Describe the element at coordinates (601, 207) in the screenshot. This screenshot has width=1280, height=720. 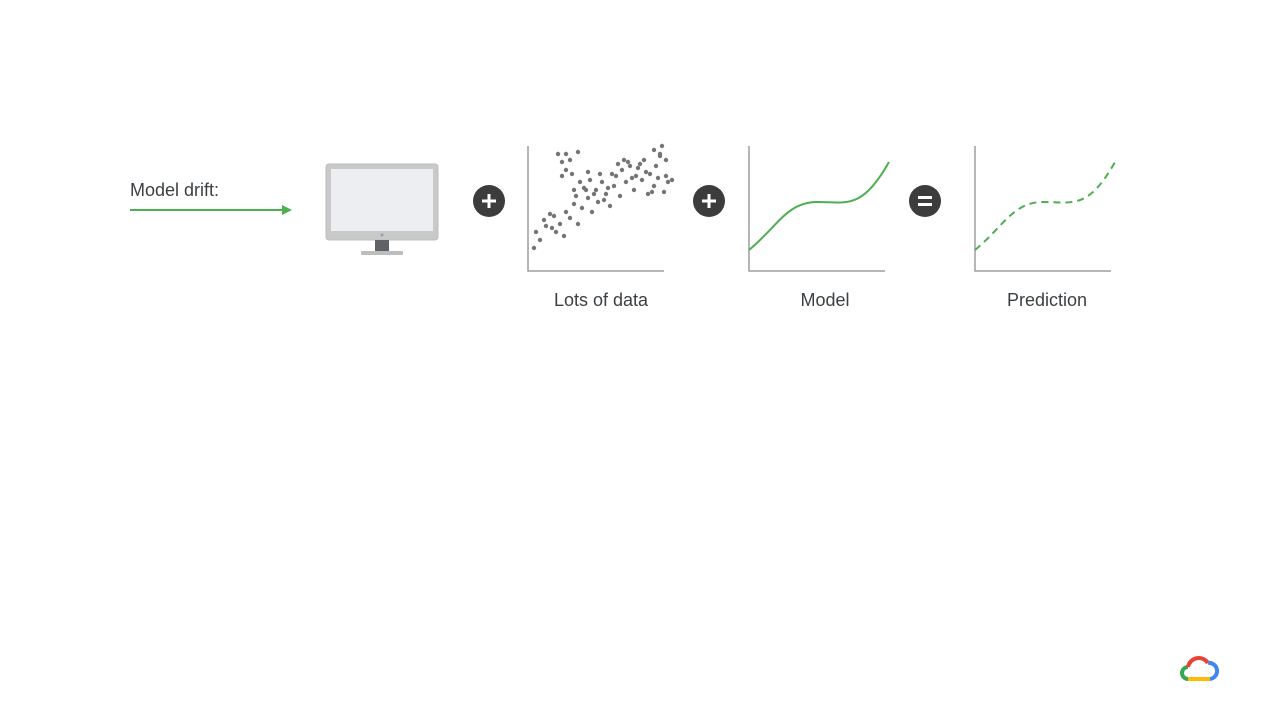
I see `scatter-plot` at that location.